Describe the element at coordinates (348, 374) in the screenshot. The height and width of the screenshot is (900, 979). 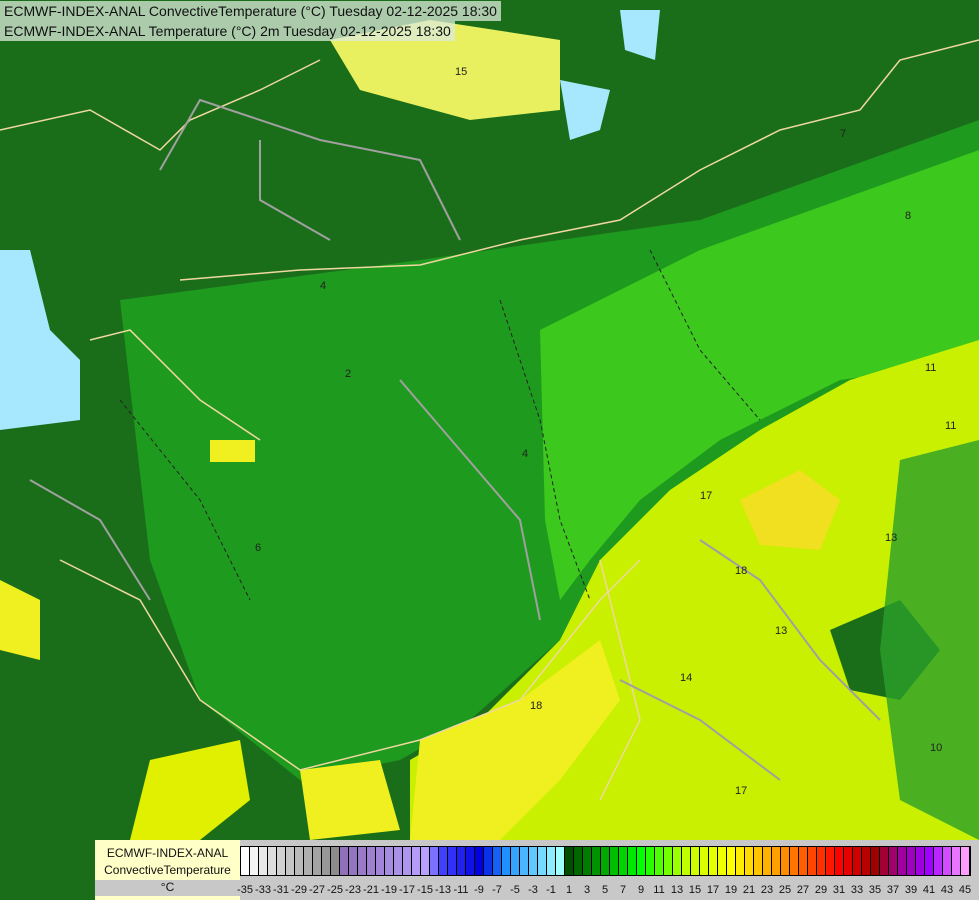
I see `contour-label: 2` at that location.